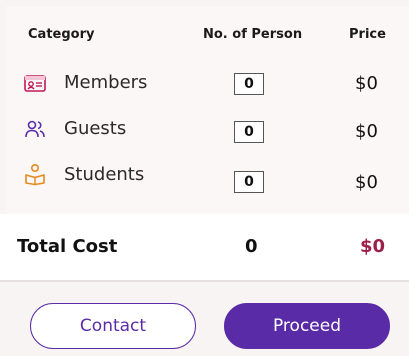 The height and width of the screenshot is (356, 409). Describe the element at coordinates (95, 128) in the screenshot. I see `row-label-guests: Guests` at that location.